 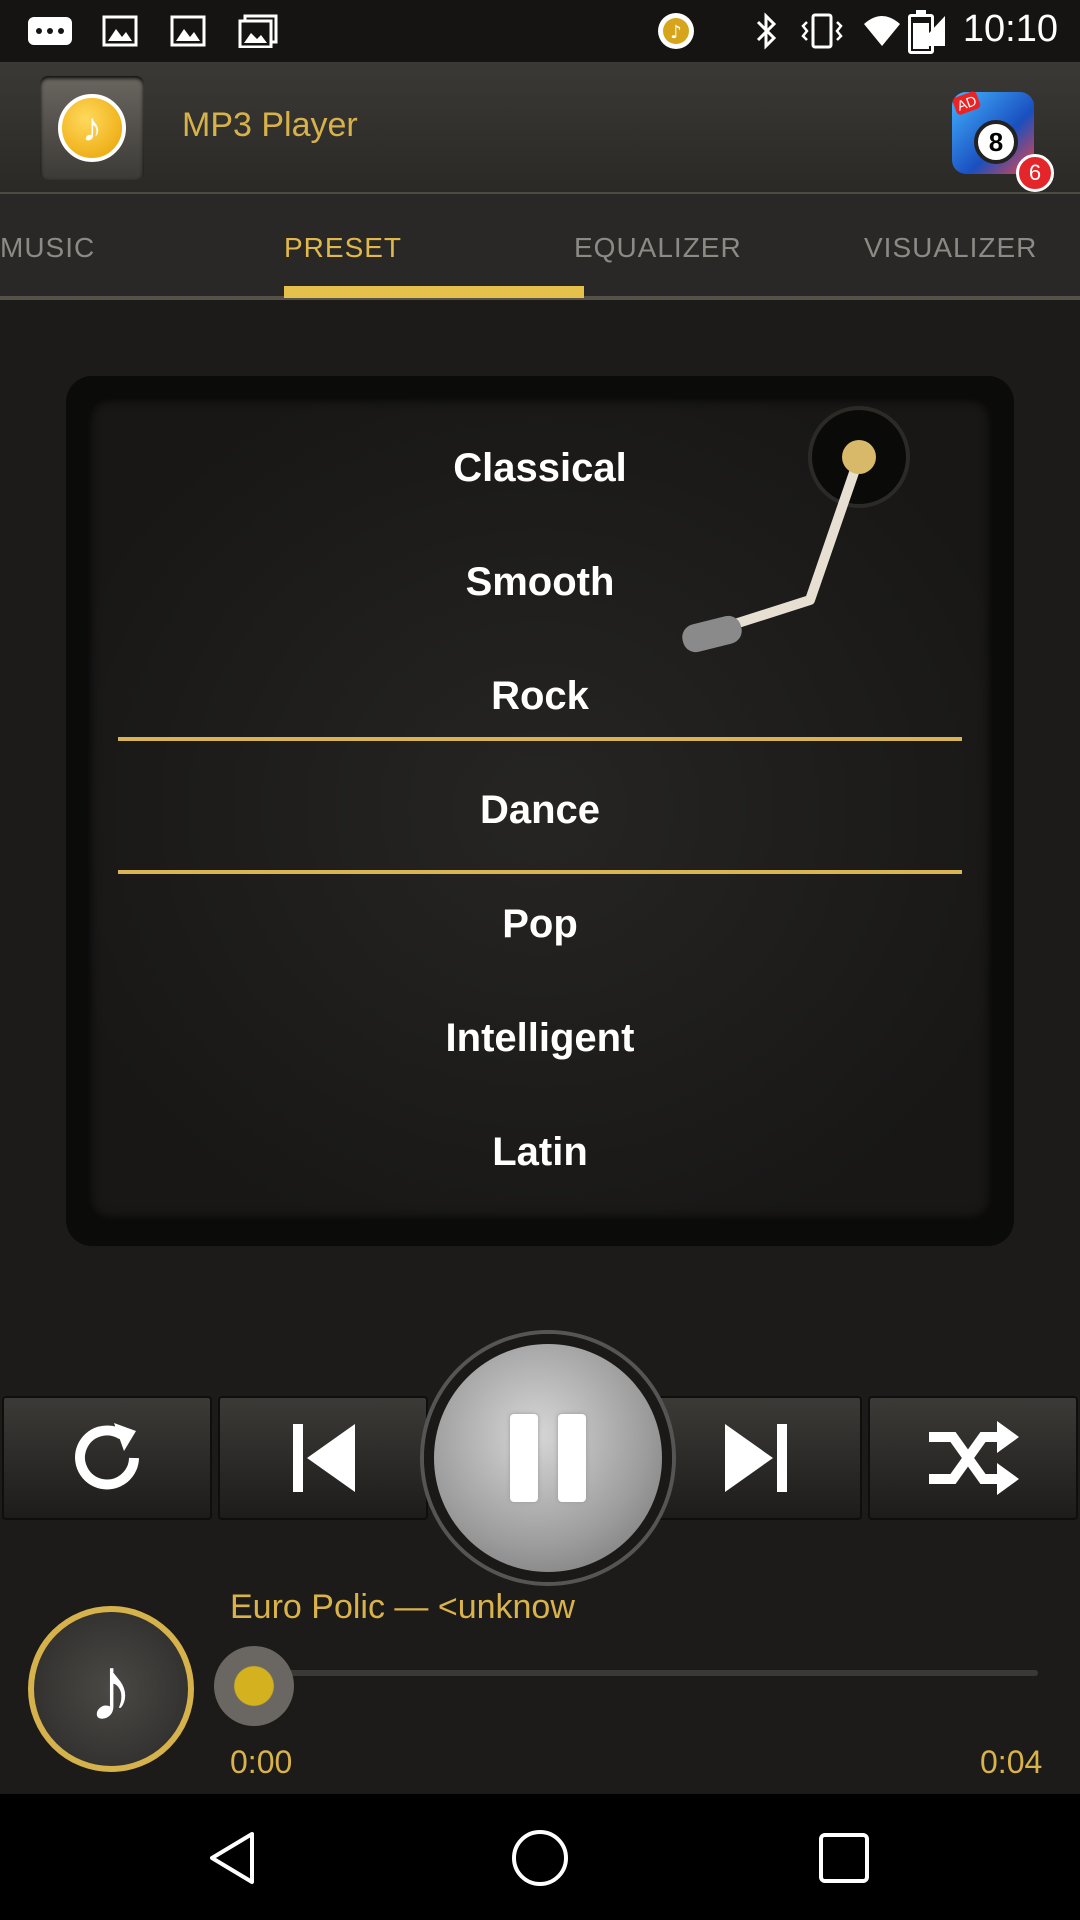 What do you see at coordinates (540, 810) in the screenshot?
I see `preset-item-dance: Dance` at bounding box center [540, 810].